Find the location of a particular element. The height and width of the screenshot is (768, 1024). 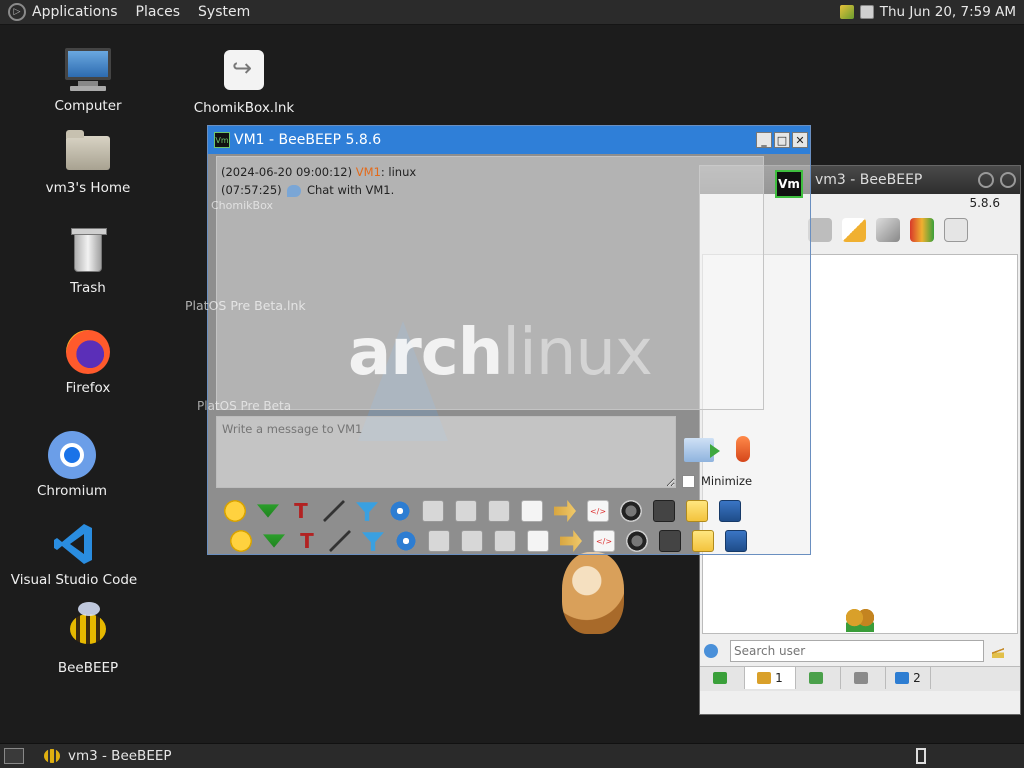

shortcut-icon is located at coordinates (244, 72).